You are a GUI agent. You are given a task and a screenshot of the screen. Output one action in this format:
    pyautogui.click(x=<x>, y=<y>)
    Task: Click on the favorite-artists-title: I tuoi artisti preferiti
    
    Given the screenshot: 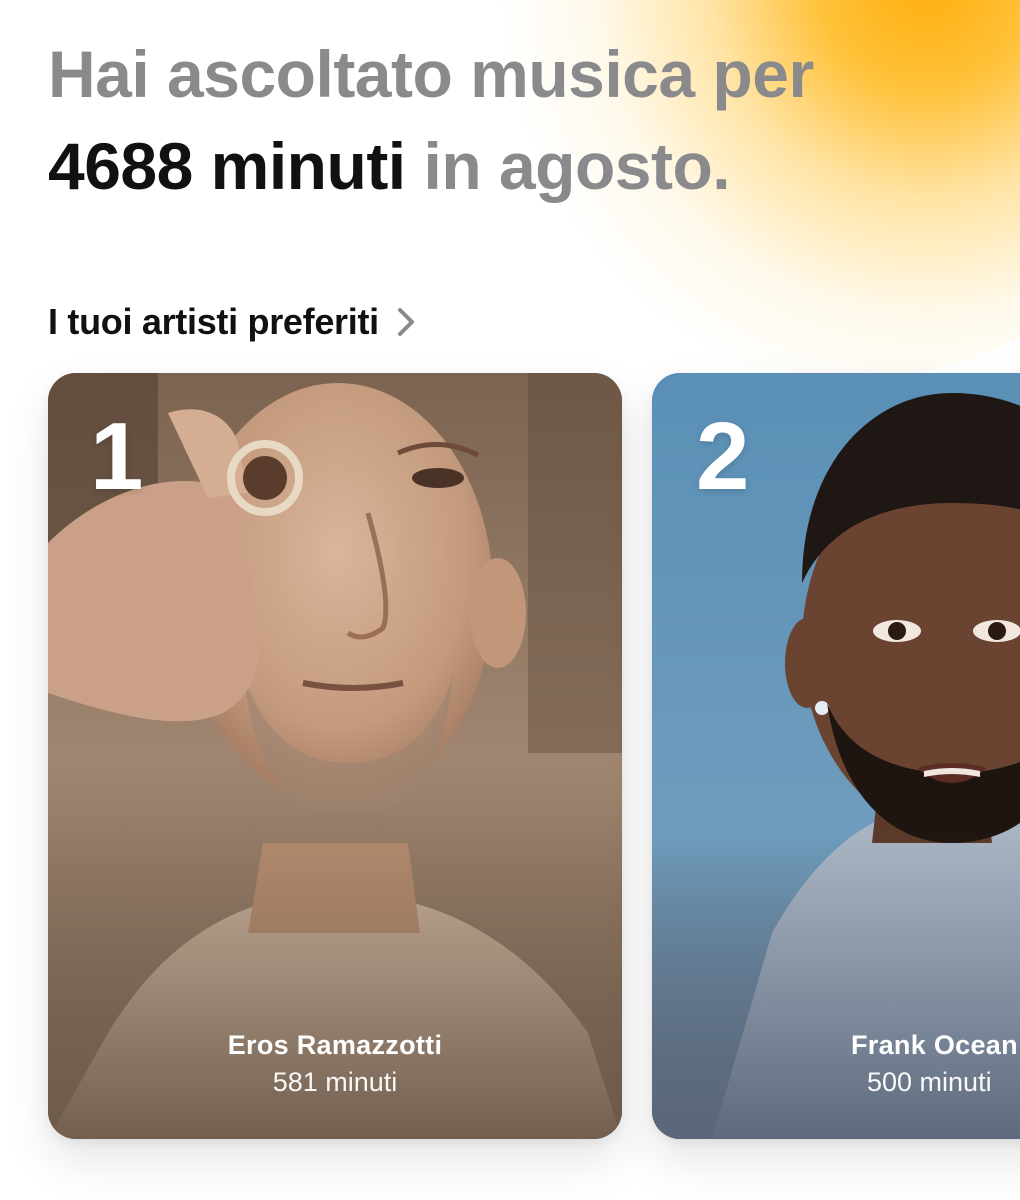 What is the action you would take?
    pyautogui.click(x=213, y=321)
    